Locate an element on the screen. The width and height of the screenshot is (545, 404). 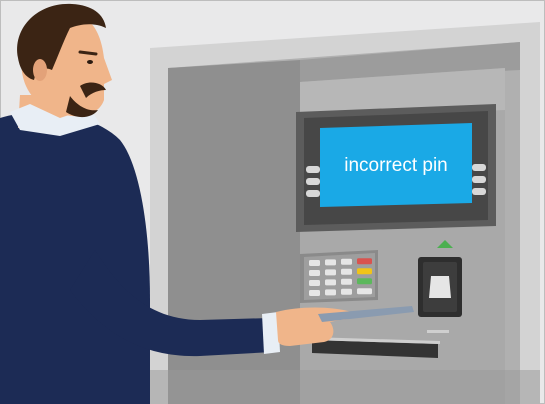
card-reader-slot is located at coordinates (440, 287).